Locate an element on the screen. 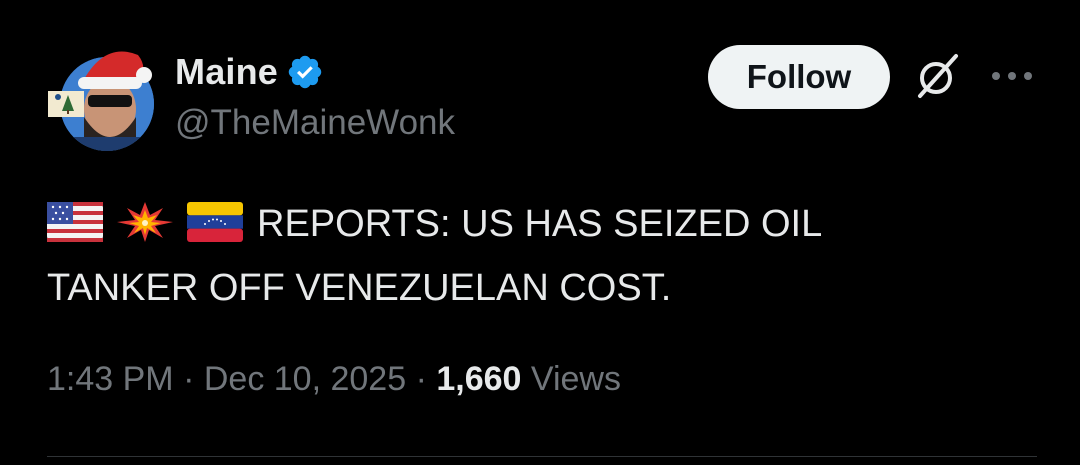 This screenshot has height=465, width=1080. us-flag-icon is located at coordinates (75, 221).